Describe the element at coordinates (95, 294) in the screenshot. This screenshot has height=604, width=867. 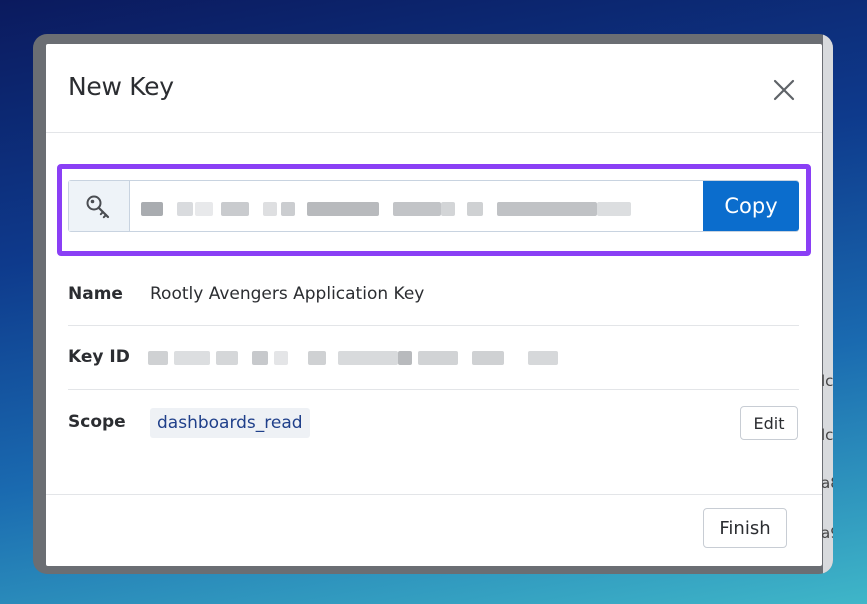
I see `name-label: Name` at that location.